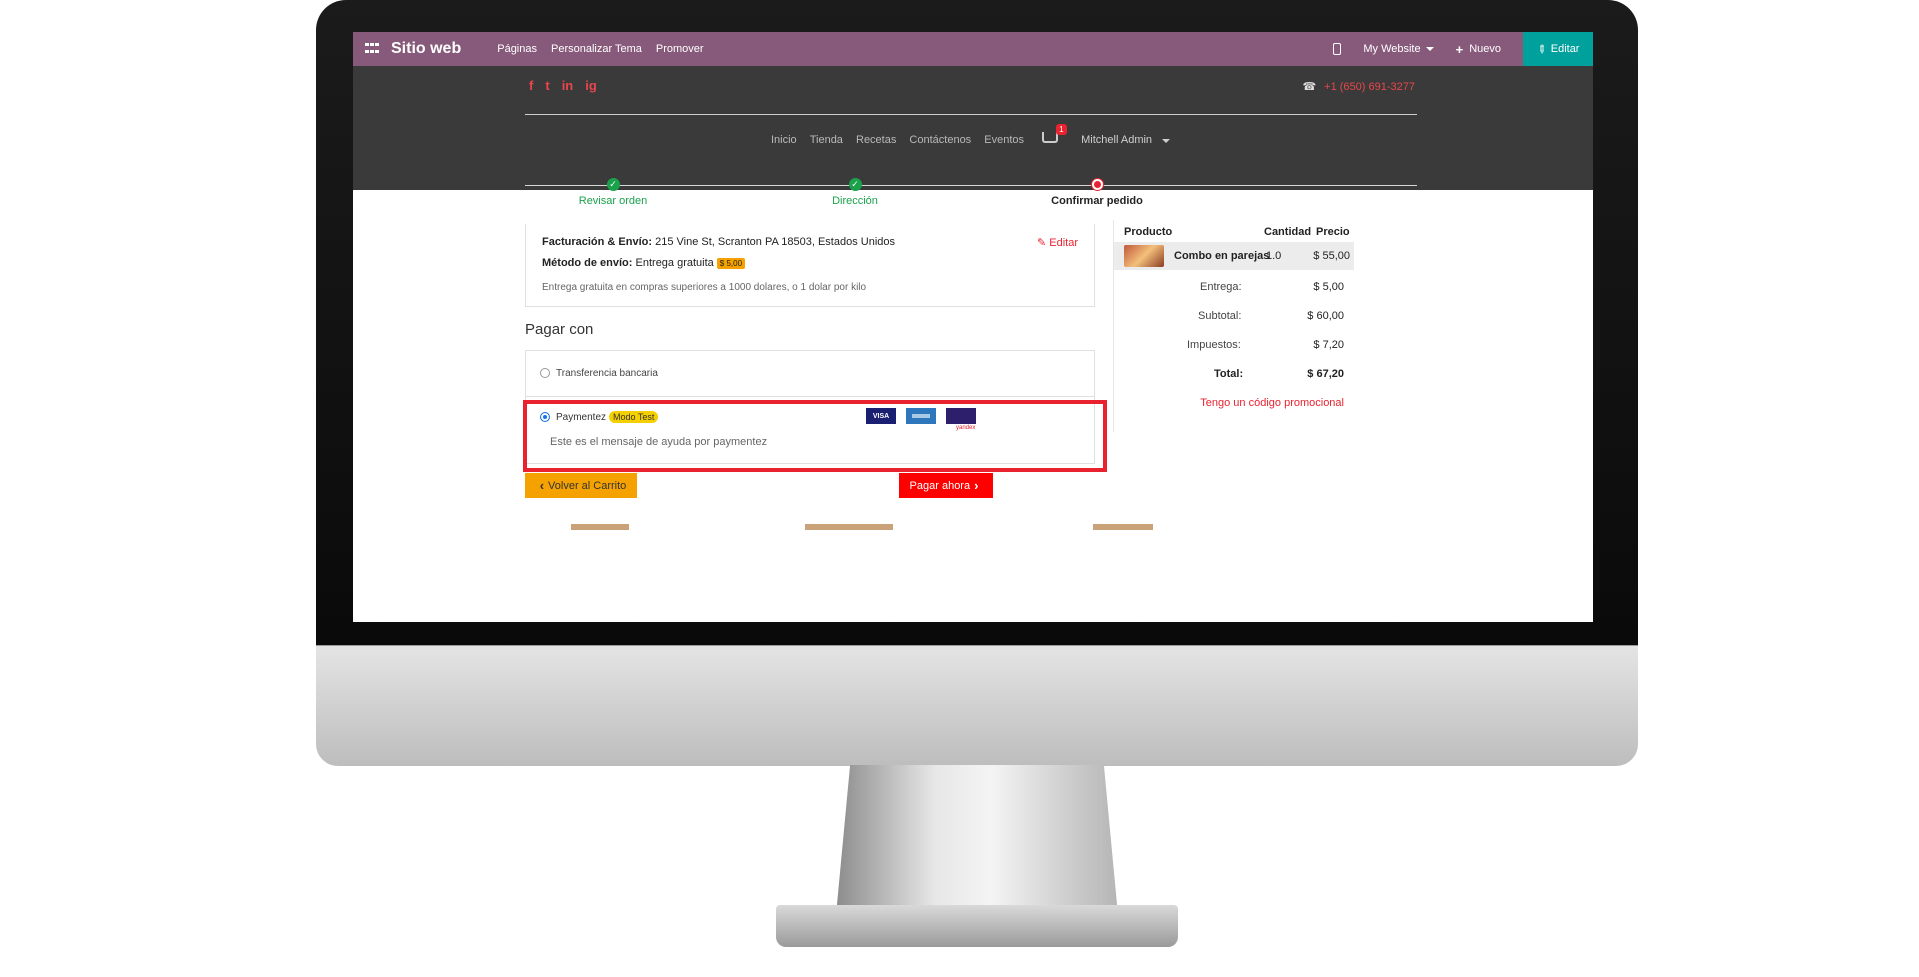 This screenshot has height=977, width=1919. I want to click on website-switcher: My Website, so click(1398, 49).